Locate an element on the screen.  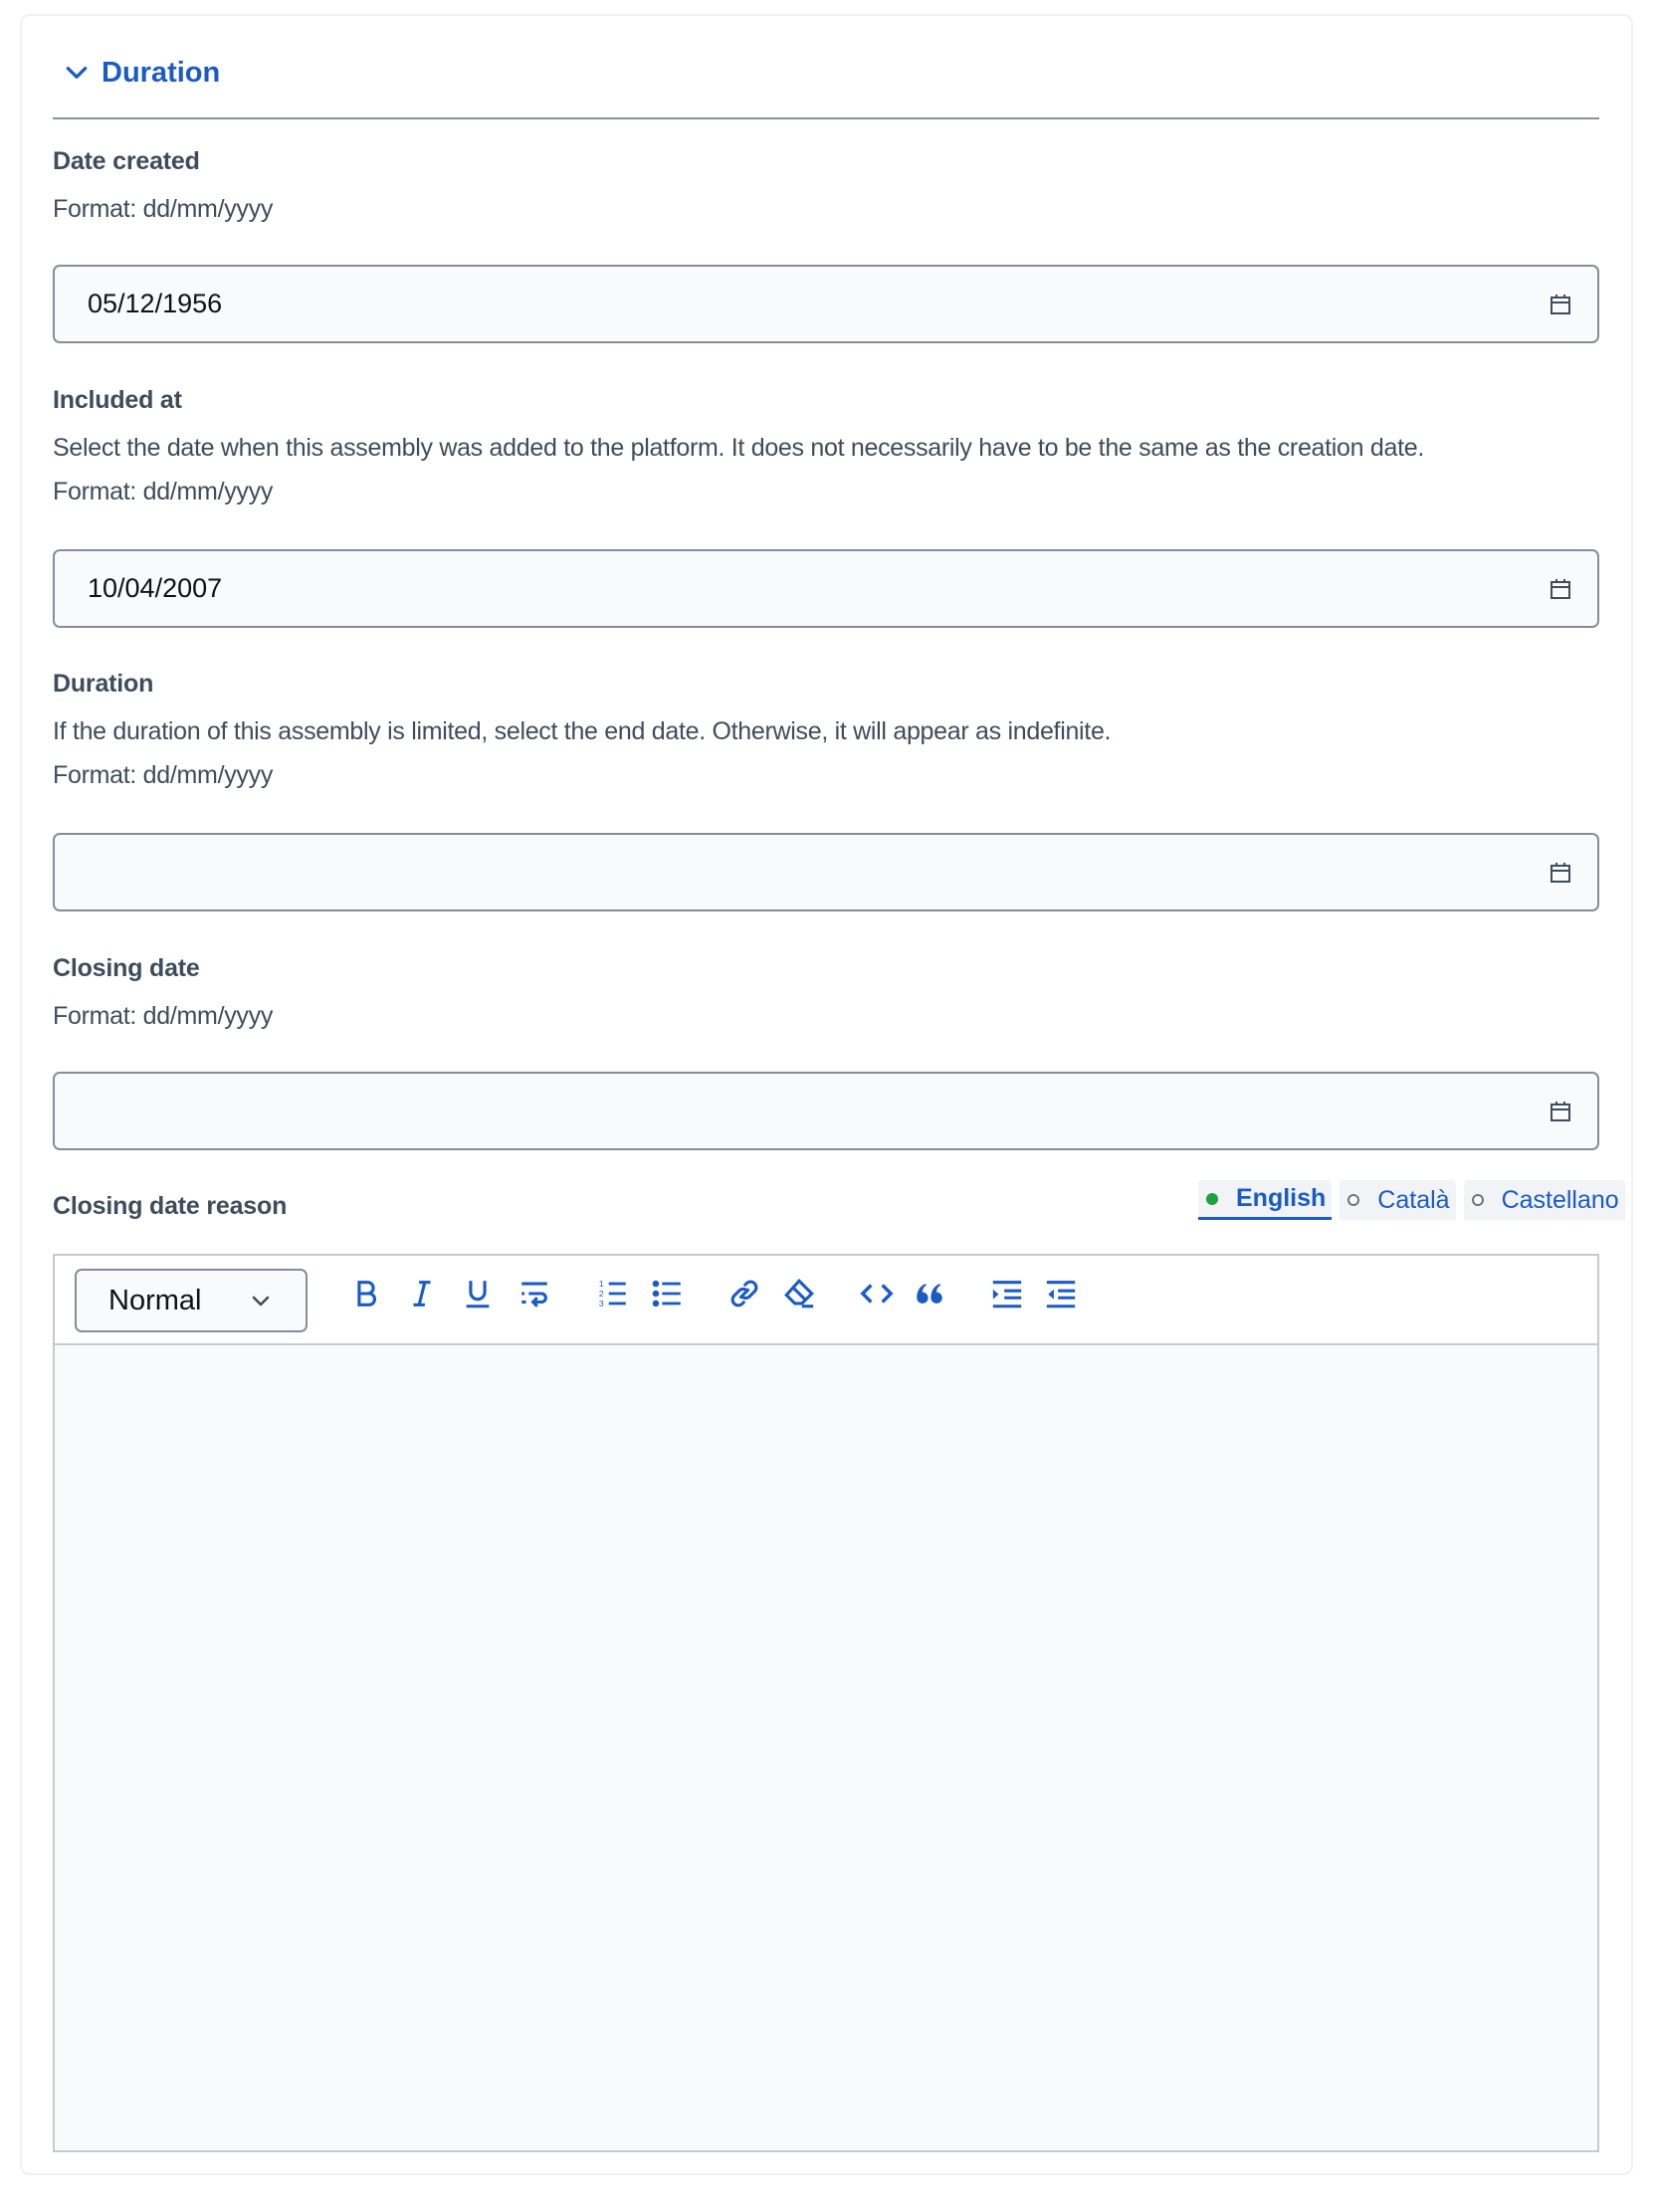
blockquote-button is located at coordinates (930, 1293).